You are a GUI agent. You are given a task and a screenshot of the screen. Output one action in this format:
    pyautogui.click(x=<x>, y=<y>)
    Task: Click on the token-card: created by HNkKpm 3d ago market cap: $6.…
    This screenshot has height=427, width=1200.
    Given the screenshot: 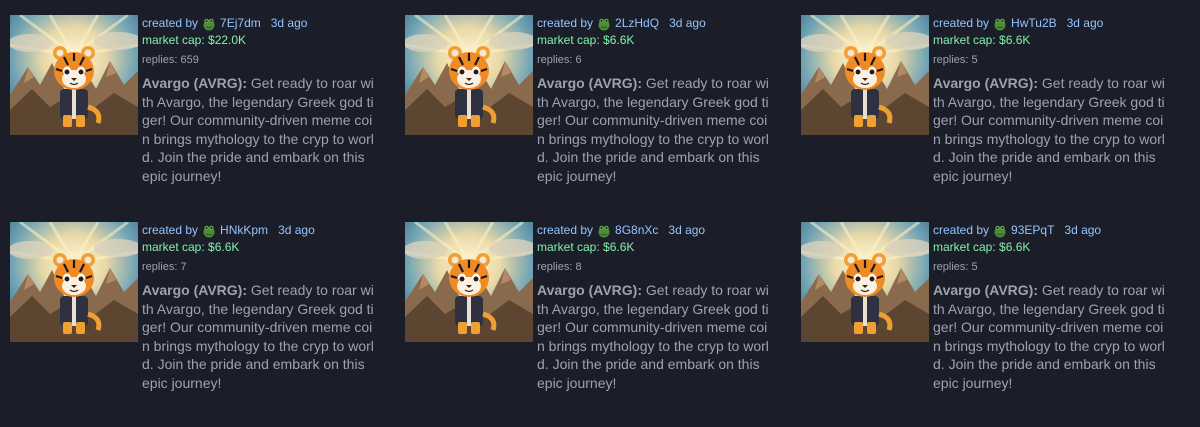 What is the action you would take?
    pyautogui.click(x=200, y=317)
    